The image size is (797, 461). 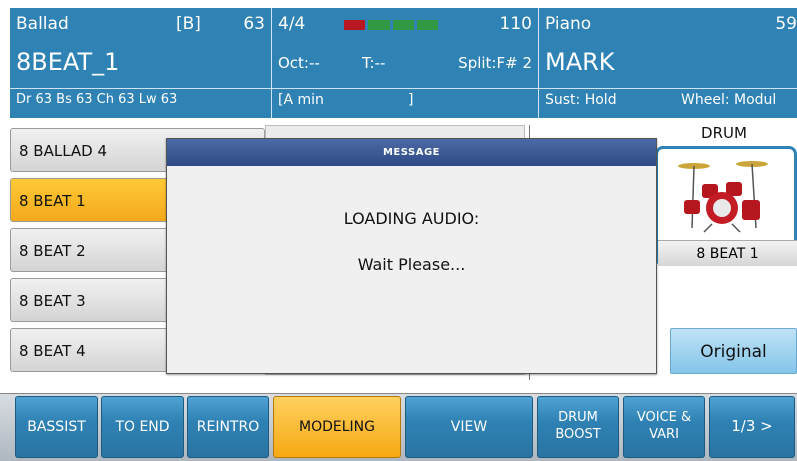 I want to click on drum-kit-name: 8 BEAT 1, so click(x=727, y=253).